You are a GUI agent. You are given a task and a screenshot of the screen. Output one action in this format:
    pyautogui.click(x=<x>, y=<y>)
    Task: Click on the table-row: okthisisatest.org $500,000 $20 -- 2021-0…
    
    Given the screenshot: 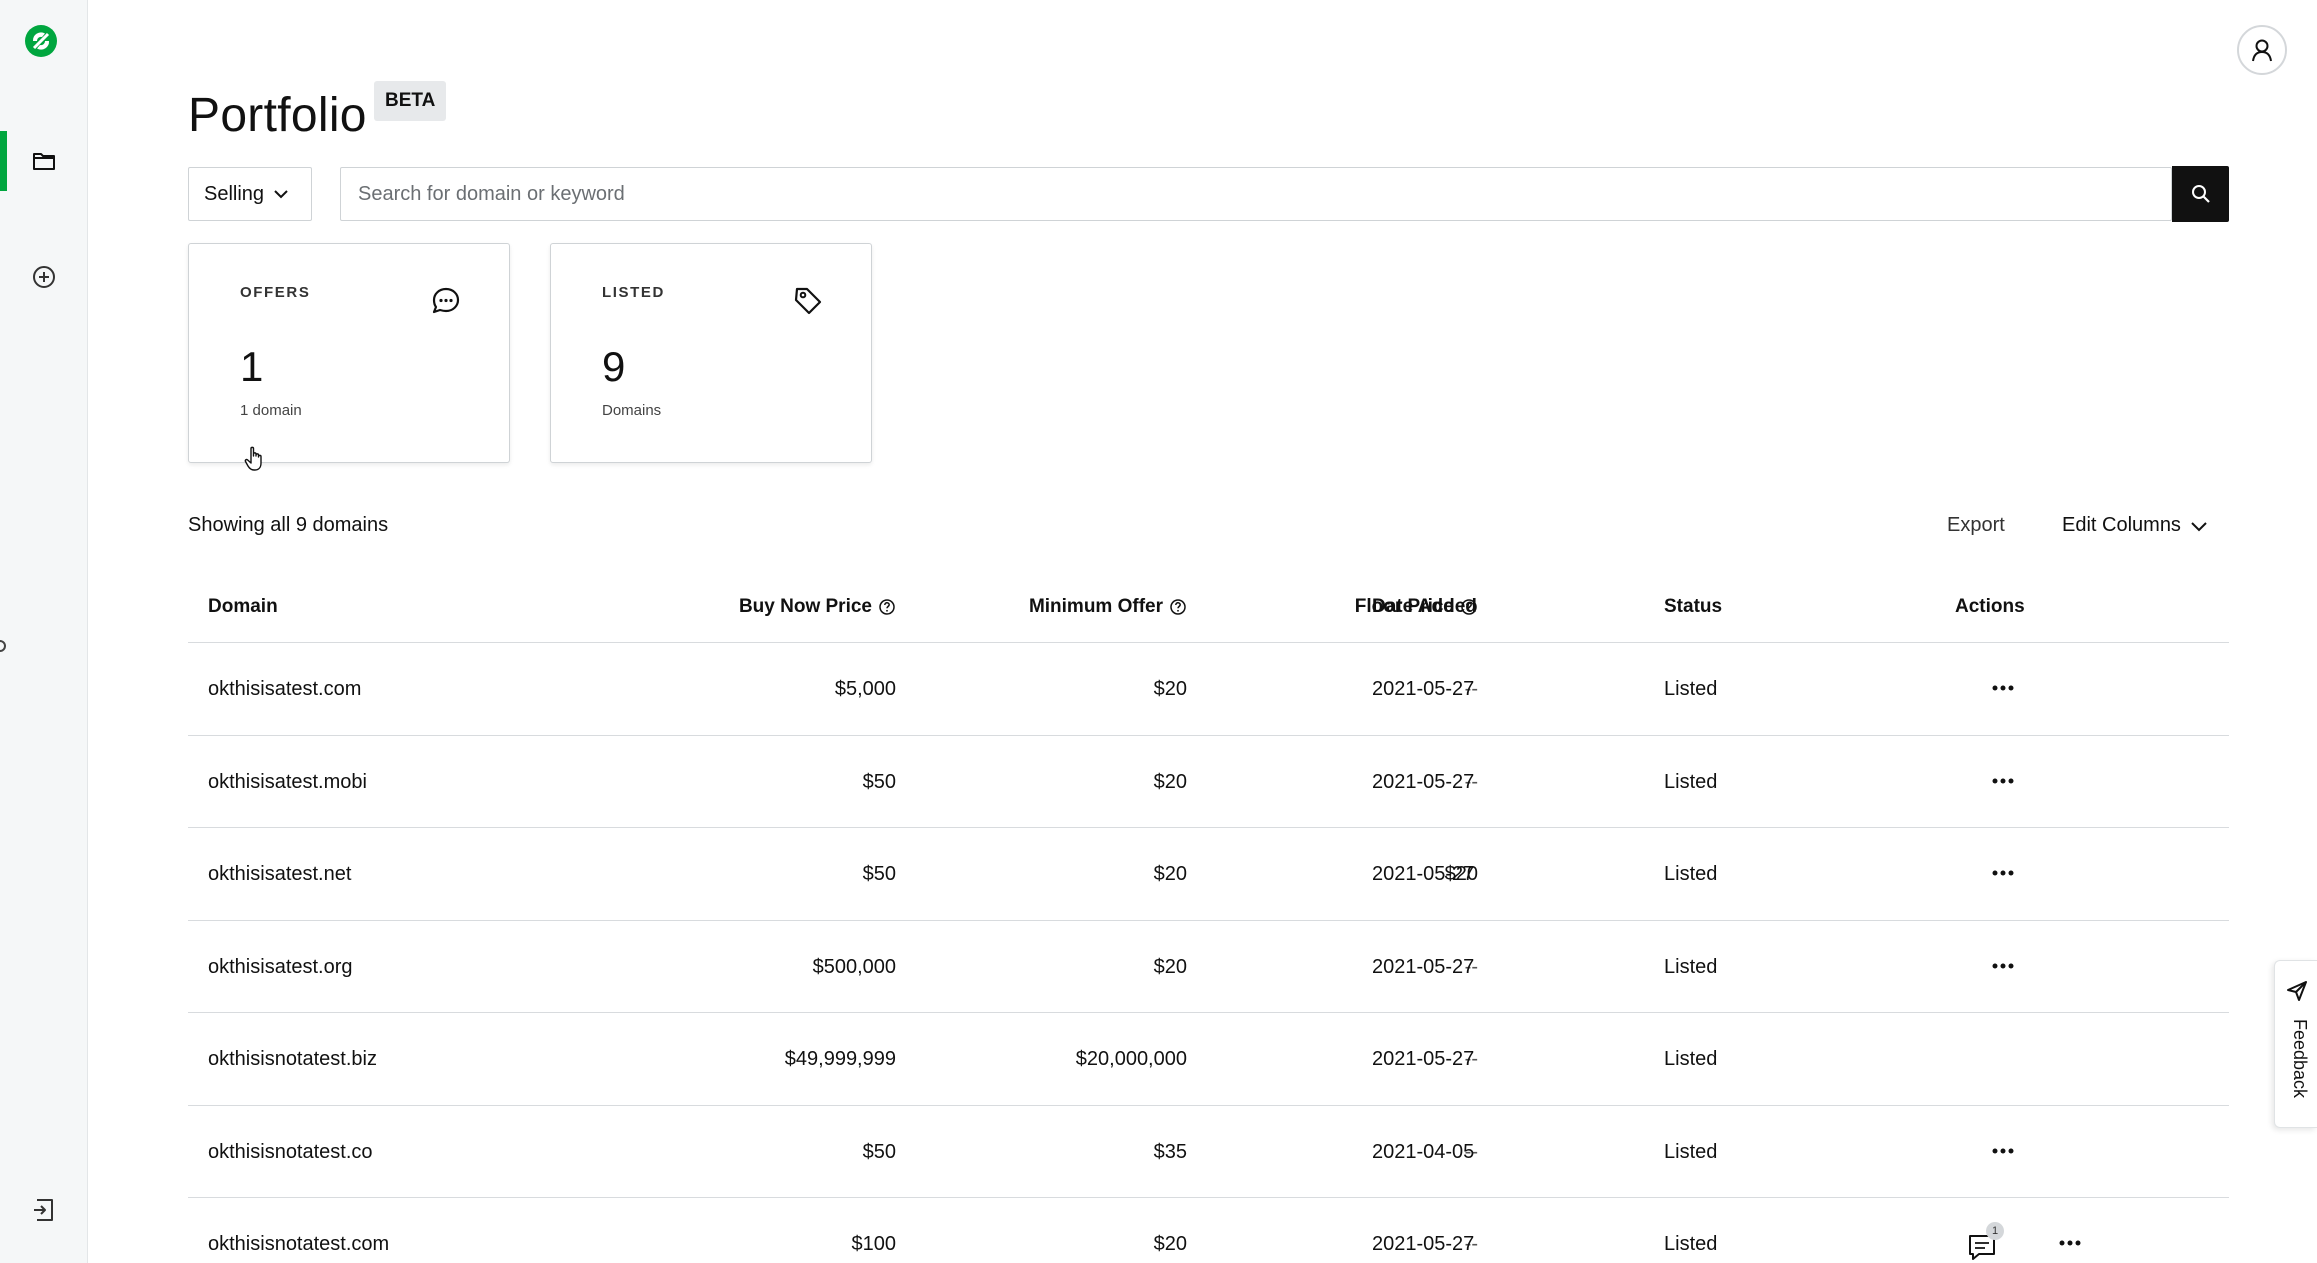 What is the action you would take?
    pyautogui.click(x=1208, y=967)
    